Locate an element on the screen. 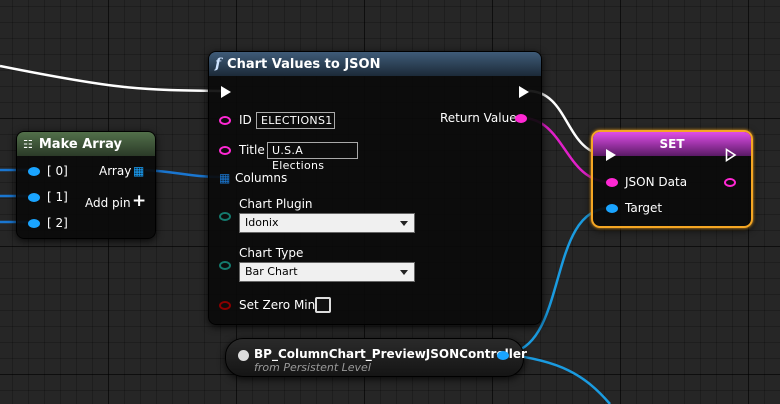 This screenshot has height=404, width=780. set-exec-in-pin is located at coordinates (611, 155).